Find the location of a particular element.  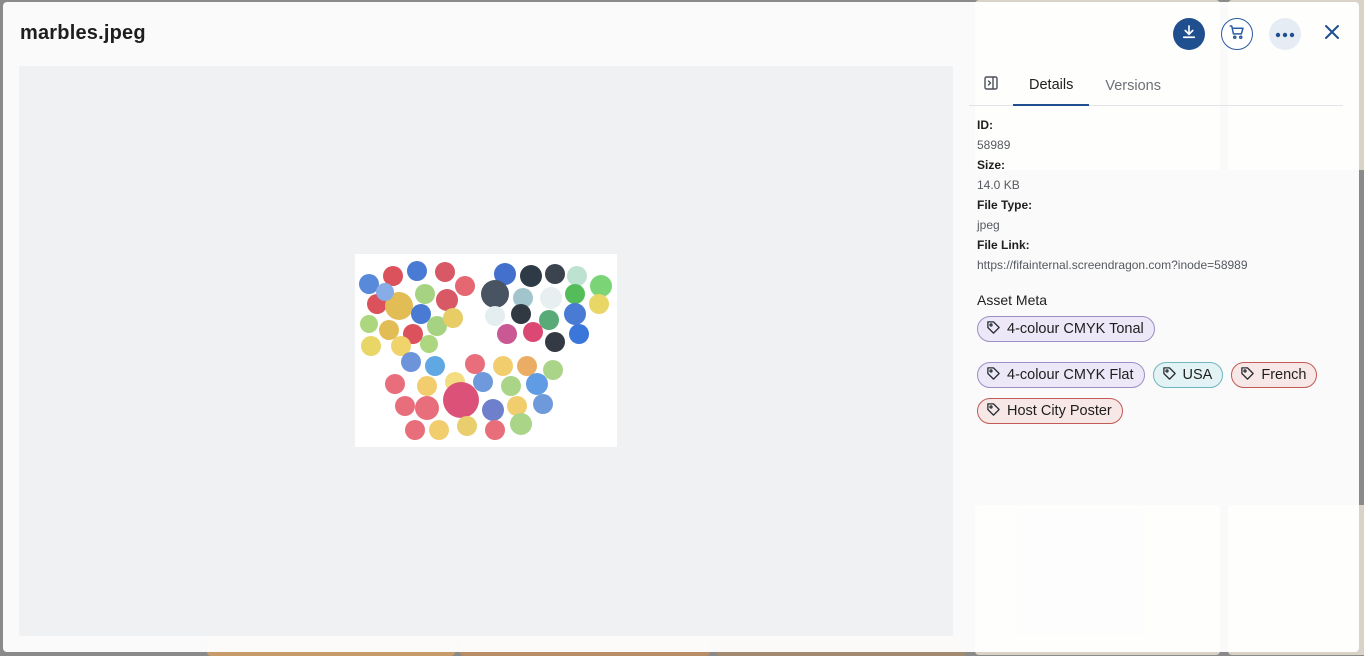

tag-chip: French is located at coordinates (1274, 375).